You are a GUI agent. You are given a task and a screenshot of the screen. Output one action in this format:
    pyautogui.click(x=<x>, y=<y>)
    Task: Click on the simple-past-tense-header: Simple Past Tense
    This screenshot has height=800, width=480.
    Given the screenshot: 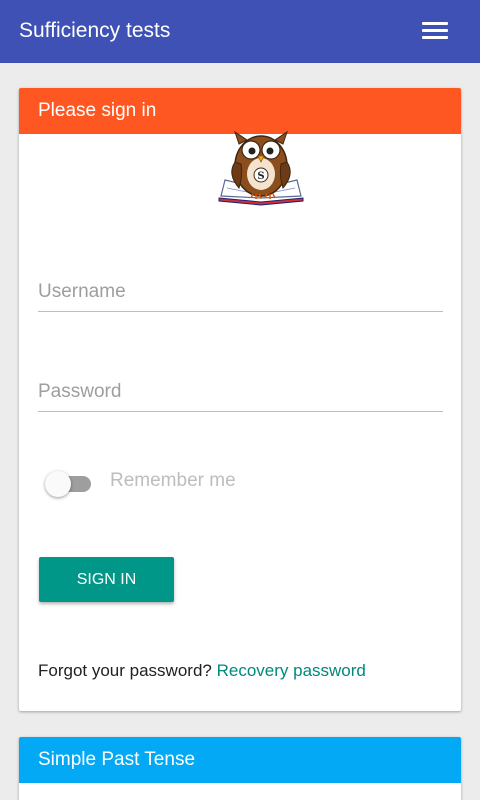 What is the action you would take?
    pyautogui.click(x=240, y=760)
    